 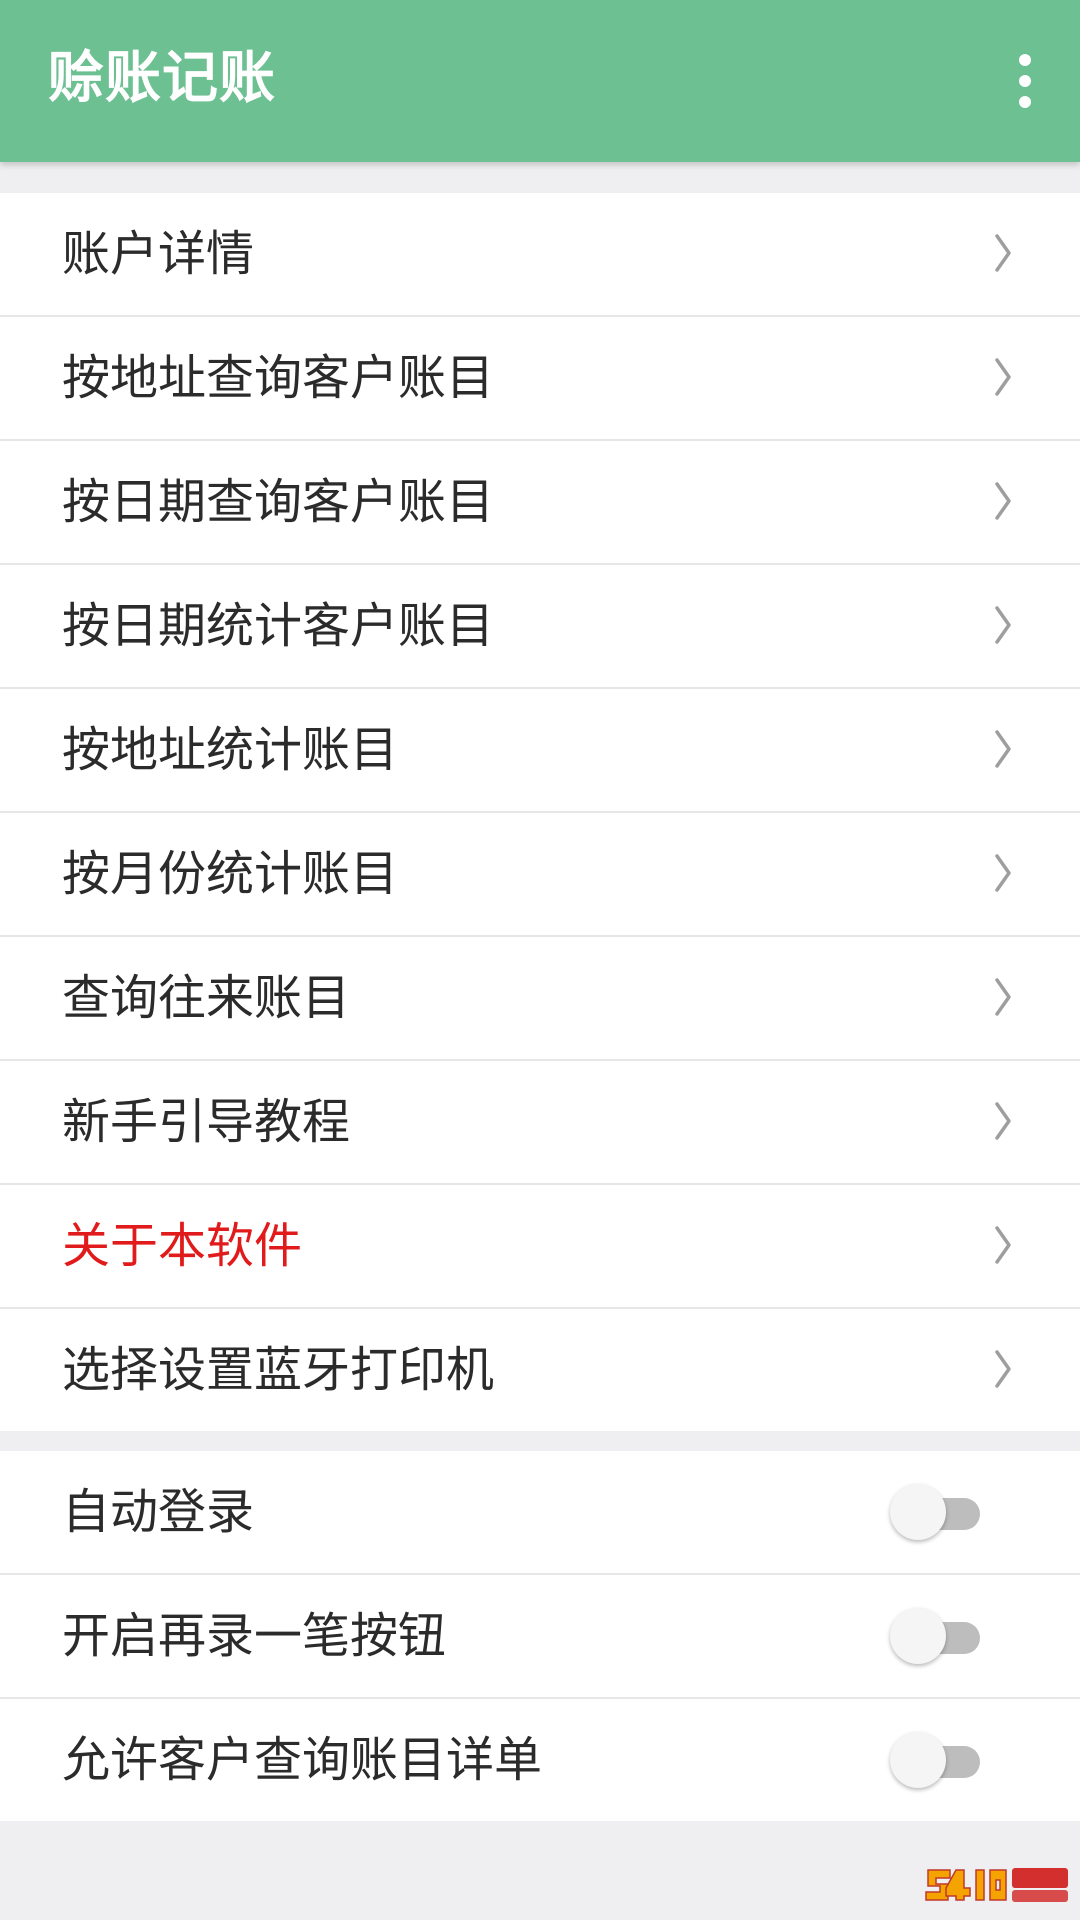 I want to click on list-item-query-transactions: 查询往来账目, so click(x=540, y=999).